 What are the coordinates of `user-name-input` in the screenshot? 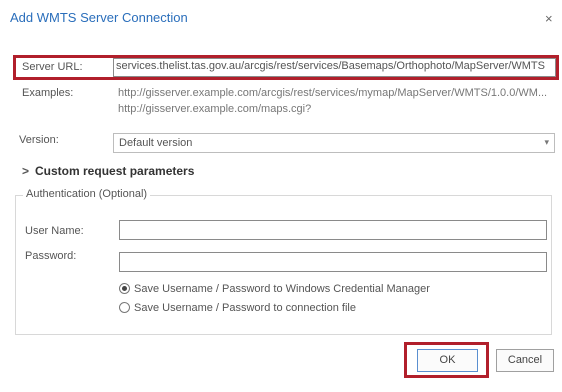 It's located at (333, 230).